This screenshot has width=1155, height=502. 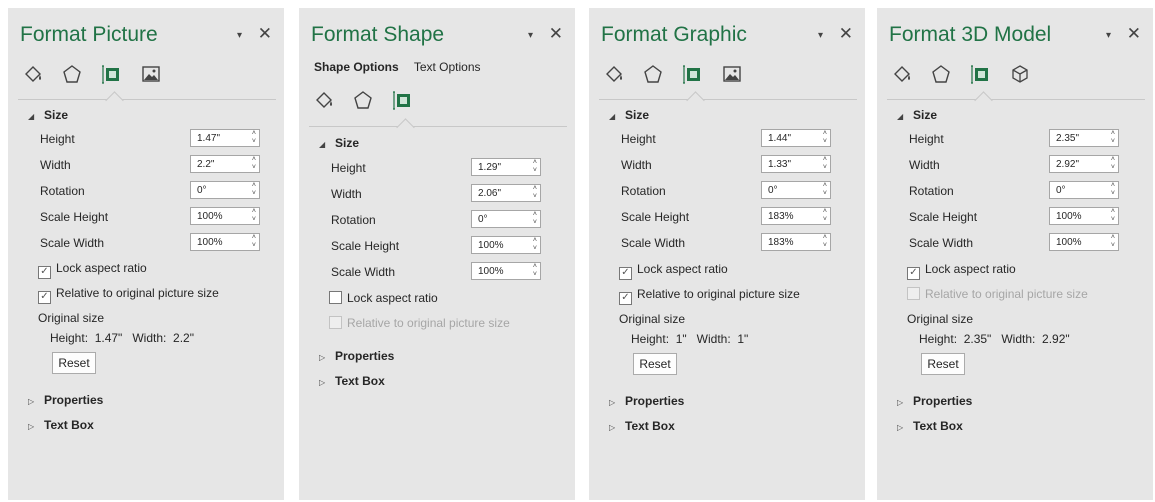 I want to click on tab-text-options: Text Options, so click(x=447, y=67).